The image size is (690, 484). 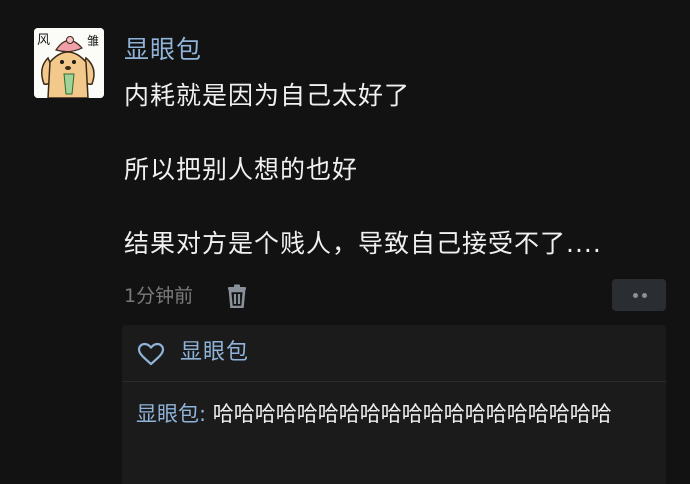 I want to click on post-content-line-1: 内耗就是因为自己太好了, so click(x=267, y=95).